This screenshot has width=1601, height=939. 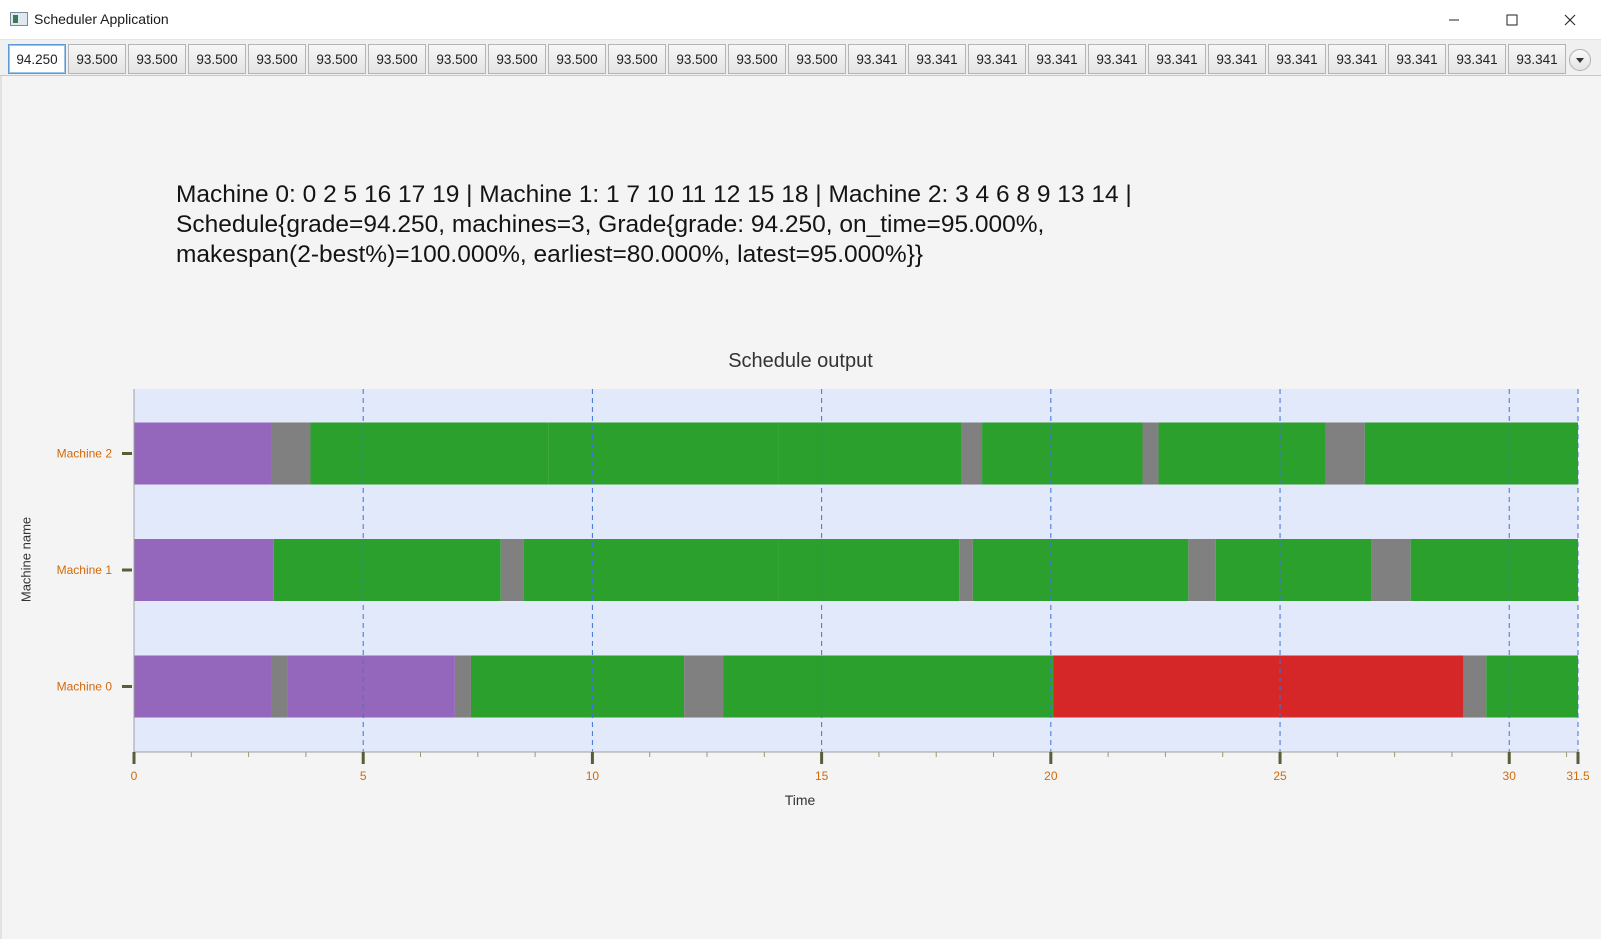 I want to click on x-tick-label: 31.5, so click(x=1578, y=776).